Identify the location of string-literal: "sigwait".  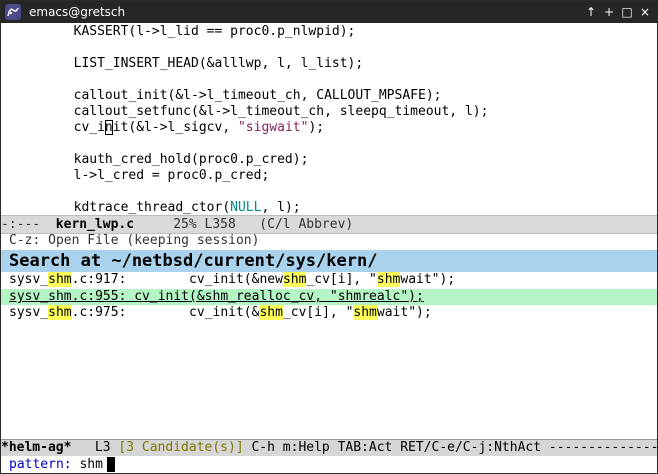
(273, 127).